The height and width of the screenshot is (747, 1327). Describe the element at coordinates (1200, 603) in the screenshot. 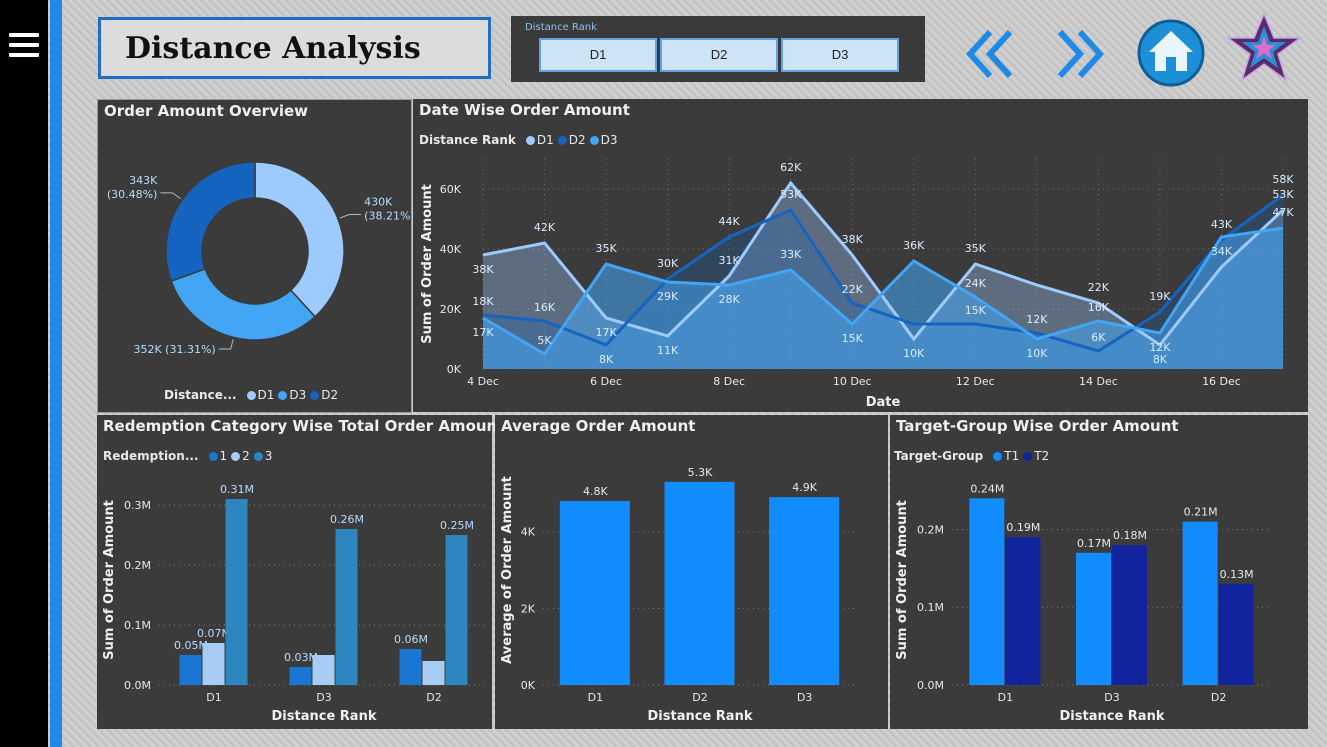

I see `bar-d2-t1` at that location.